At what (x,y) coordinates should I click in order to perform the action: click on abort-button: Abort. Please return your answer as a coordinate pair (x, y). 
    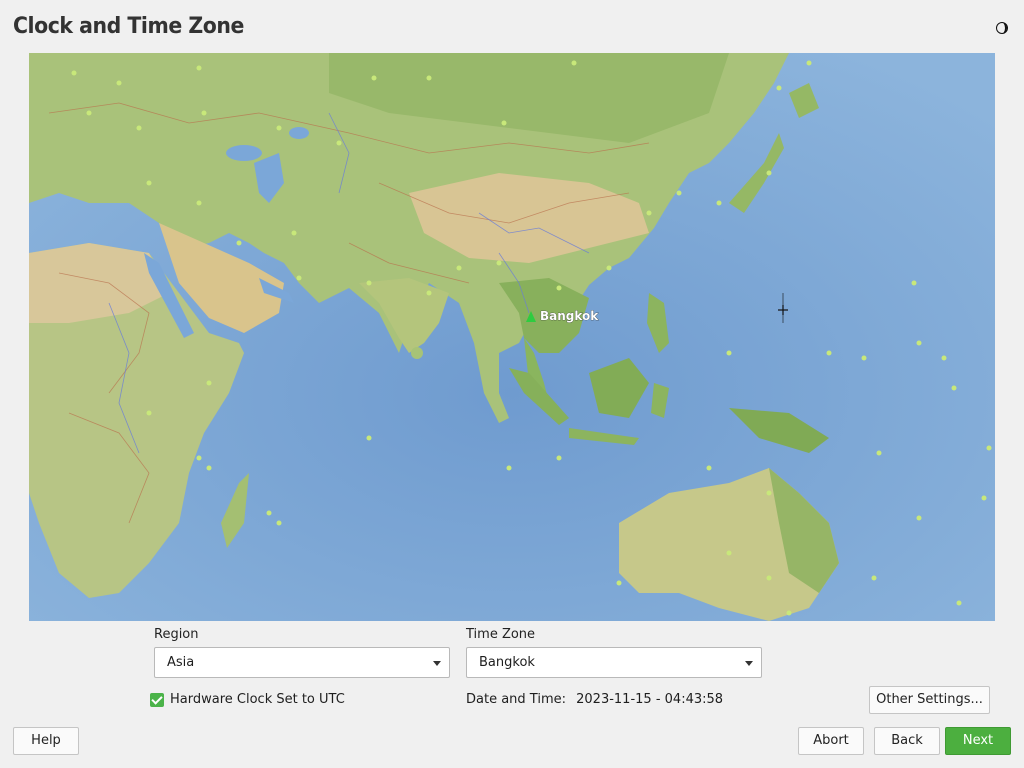
    Looking at the image, I should click on (831, 741).